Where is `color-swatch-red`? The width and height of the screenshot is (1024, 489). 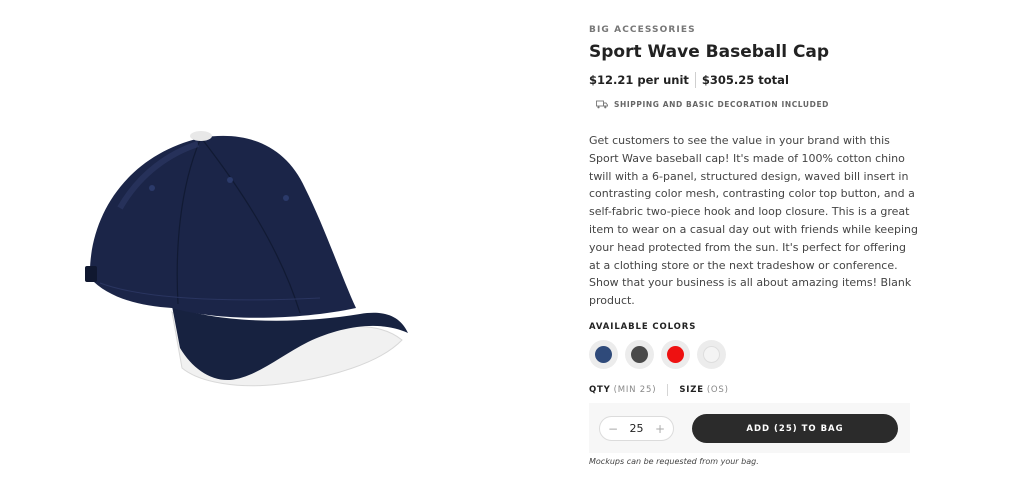 color-swatch-red is located at coordinates (675, 354).